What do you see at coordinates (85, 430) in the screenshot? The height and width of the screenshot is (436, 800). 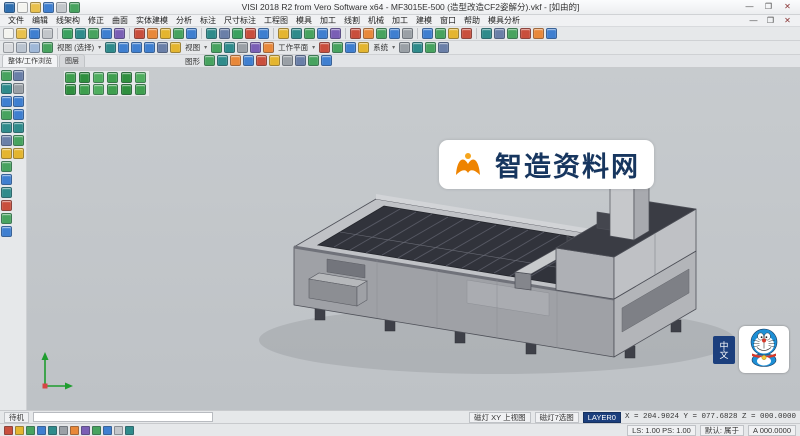 I see `track-toggle-icon` at bounding box center [85, 430].